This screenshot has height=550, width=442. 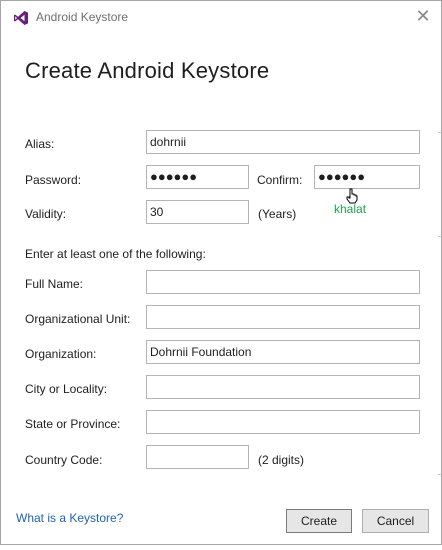 I want to click on title-bar: Android Keystore ✕, so click(x=221, y=17).